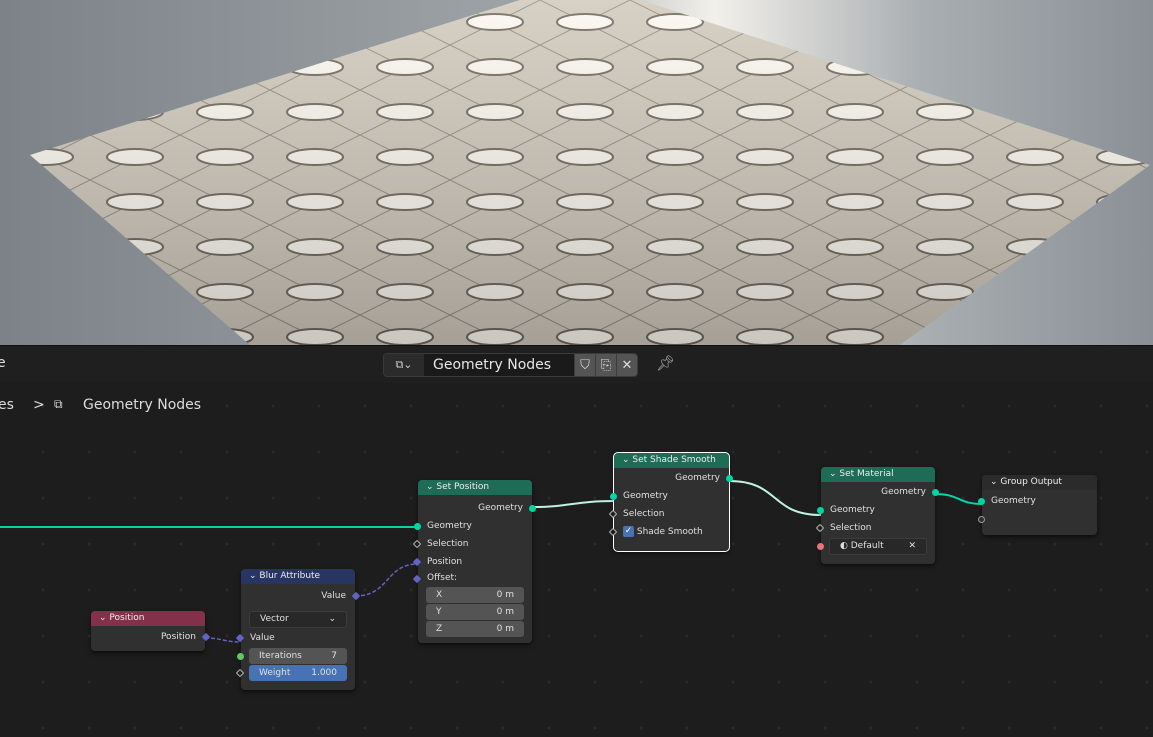 Image resolution: width=1153 pixels, height=737 pixels. Describe the element at coordinates (151, 631) in the screenshot. I see `node-position: Position Position` at that location.